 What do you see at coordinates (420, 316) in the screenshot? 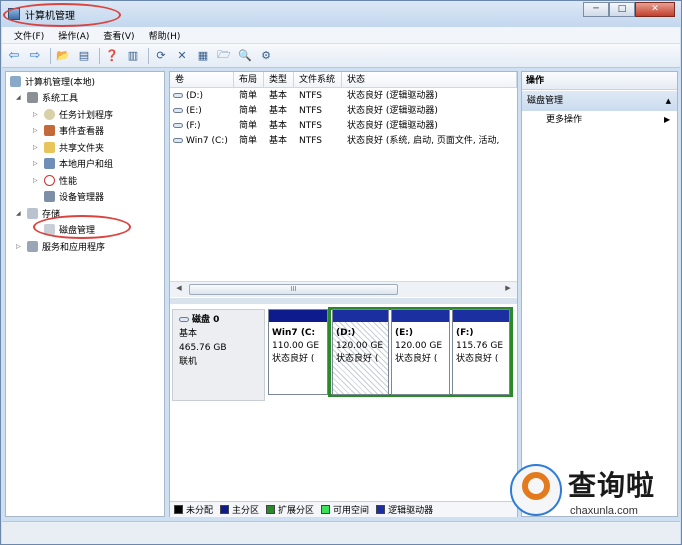
I see `partition-bar` at bounding box center [420, 316].